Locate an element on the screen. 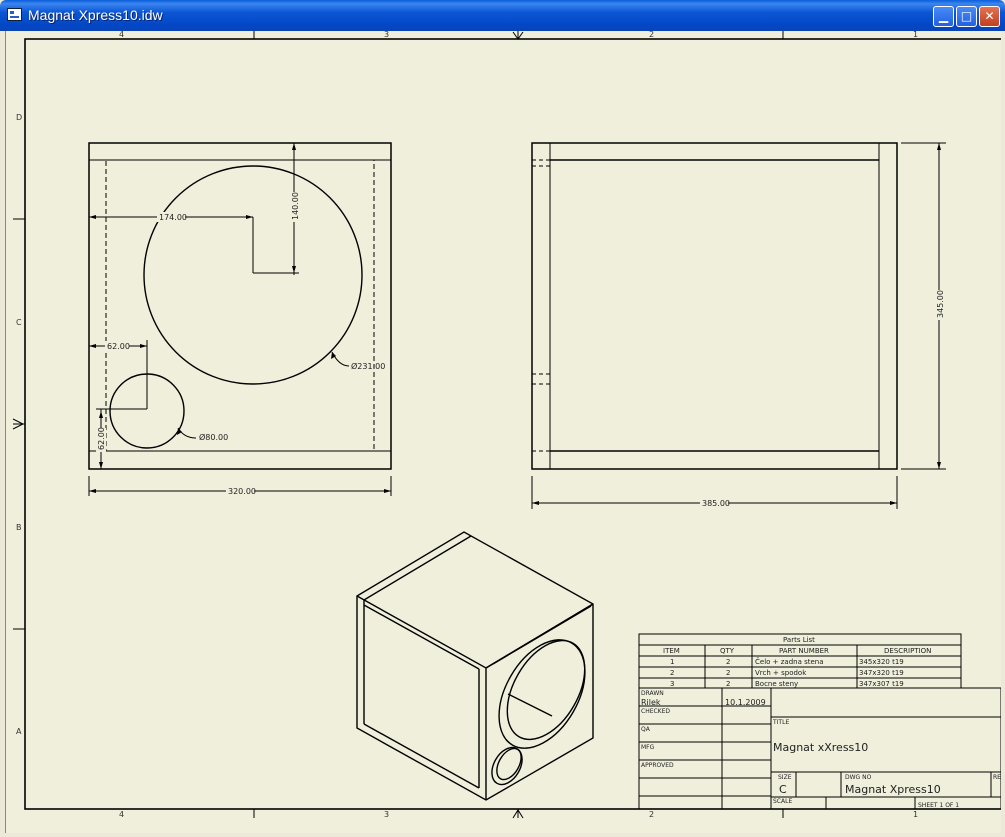 This screenshot has width=1005, height=837. parts-row-1-part: Čelo + zadna stena is located at coordinates (789, 661).